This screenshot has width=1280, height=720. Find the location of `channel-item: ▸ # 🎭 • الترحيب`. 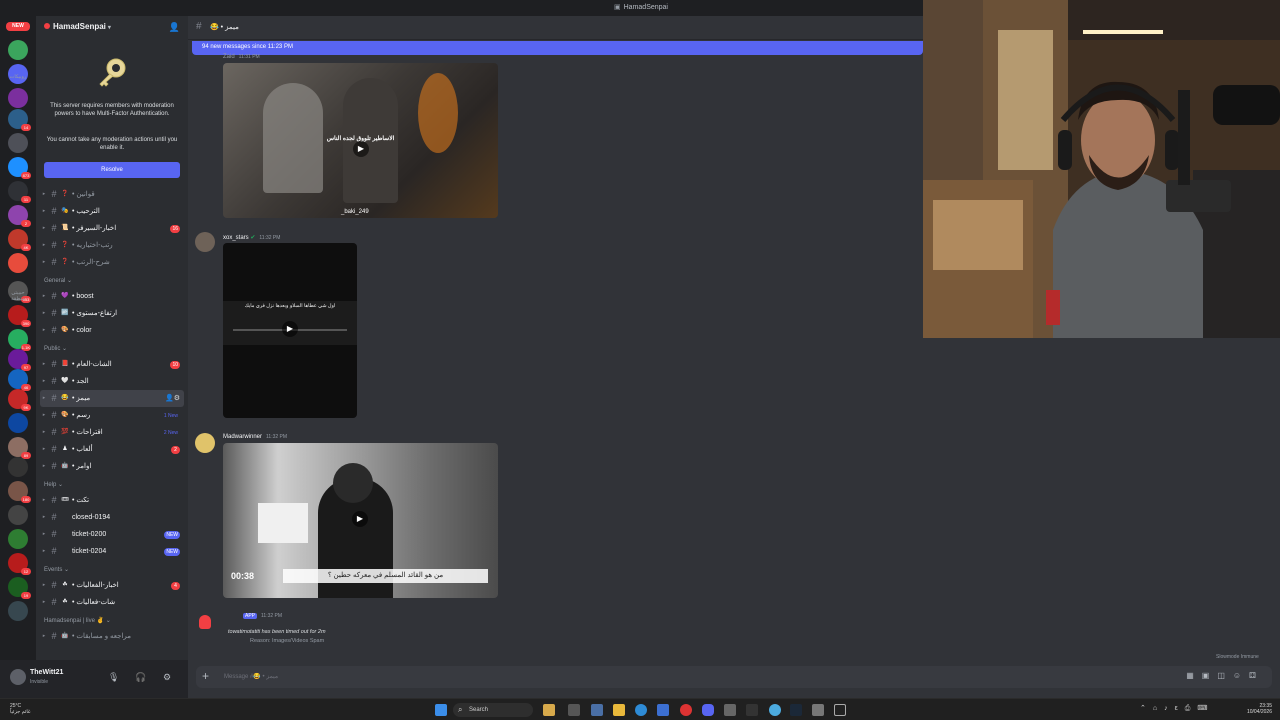

channel-item: ▸ # 🎭 • الترحيب is located at coordinates (112, 211).